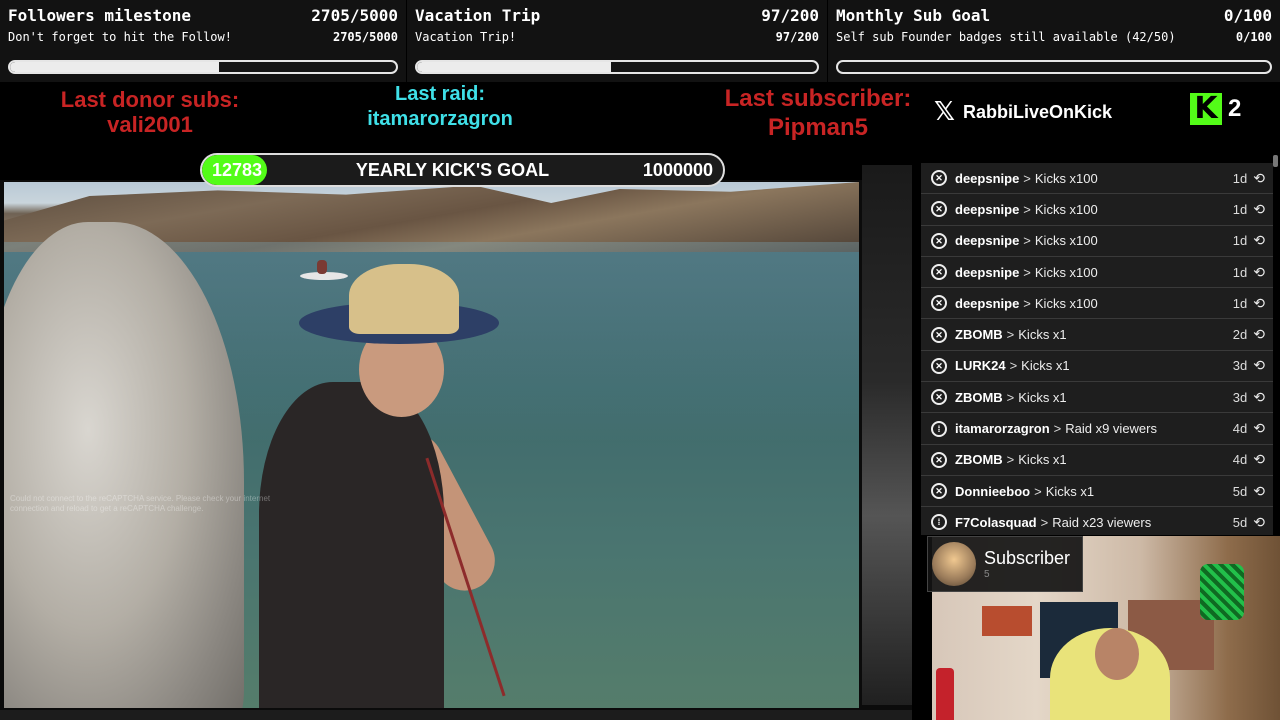  What do you see at coordinates (979, 460) in the screenshot?
I see `feed-user: ZBOMB` at bounding box center [979, 460].